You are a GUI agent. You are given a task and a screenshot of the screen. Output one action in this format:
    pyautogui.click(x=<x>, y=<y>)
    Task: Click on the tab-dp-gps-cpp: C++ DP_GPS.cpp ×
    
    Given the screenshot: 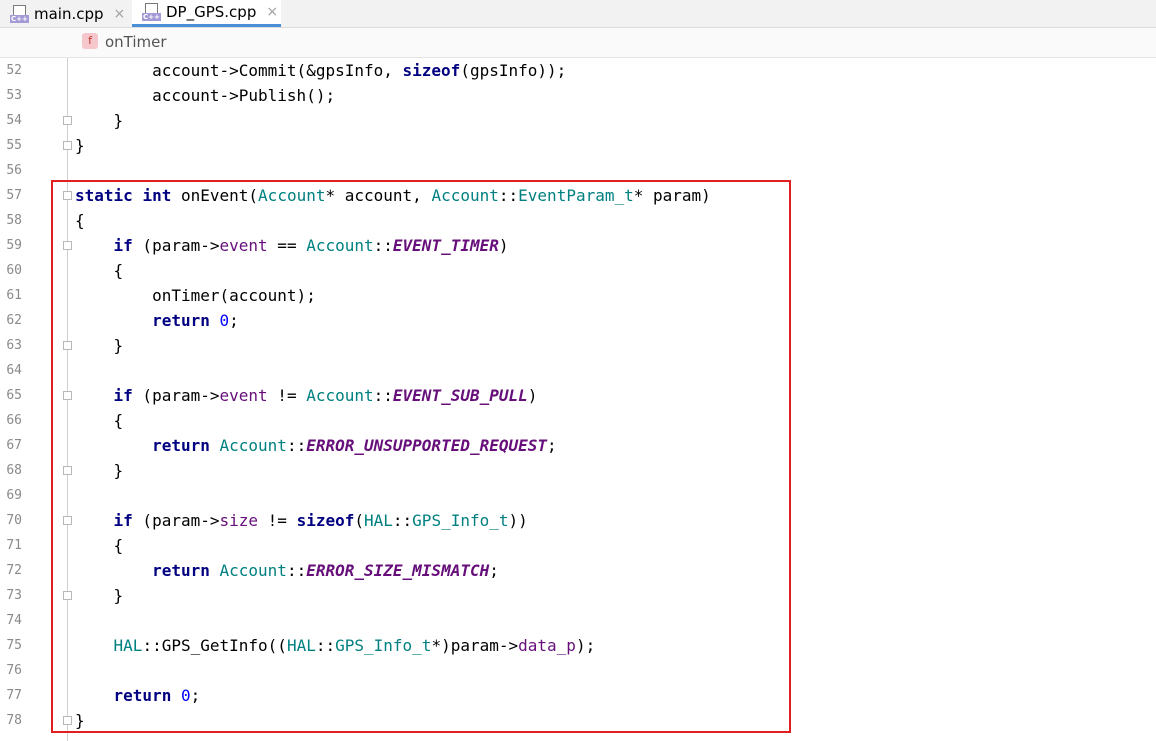 What is the action you would take?
    pyautogui.click(x=206, y=13)
    